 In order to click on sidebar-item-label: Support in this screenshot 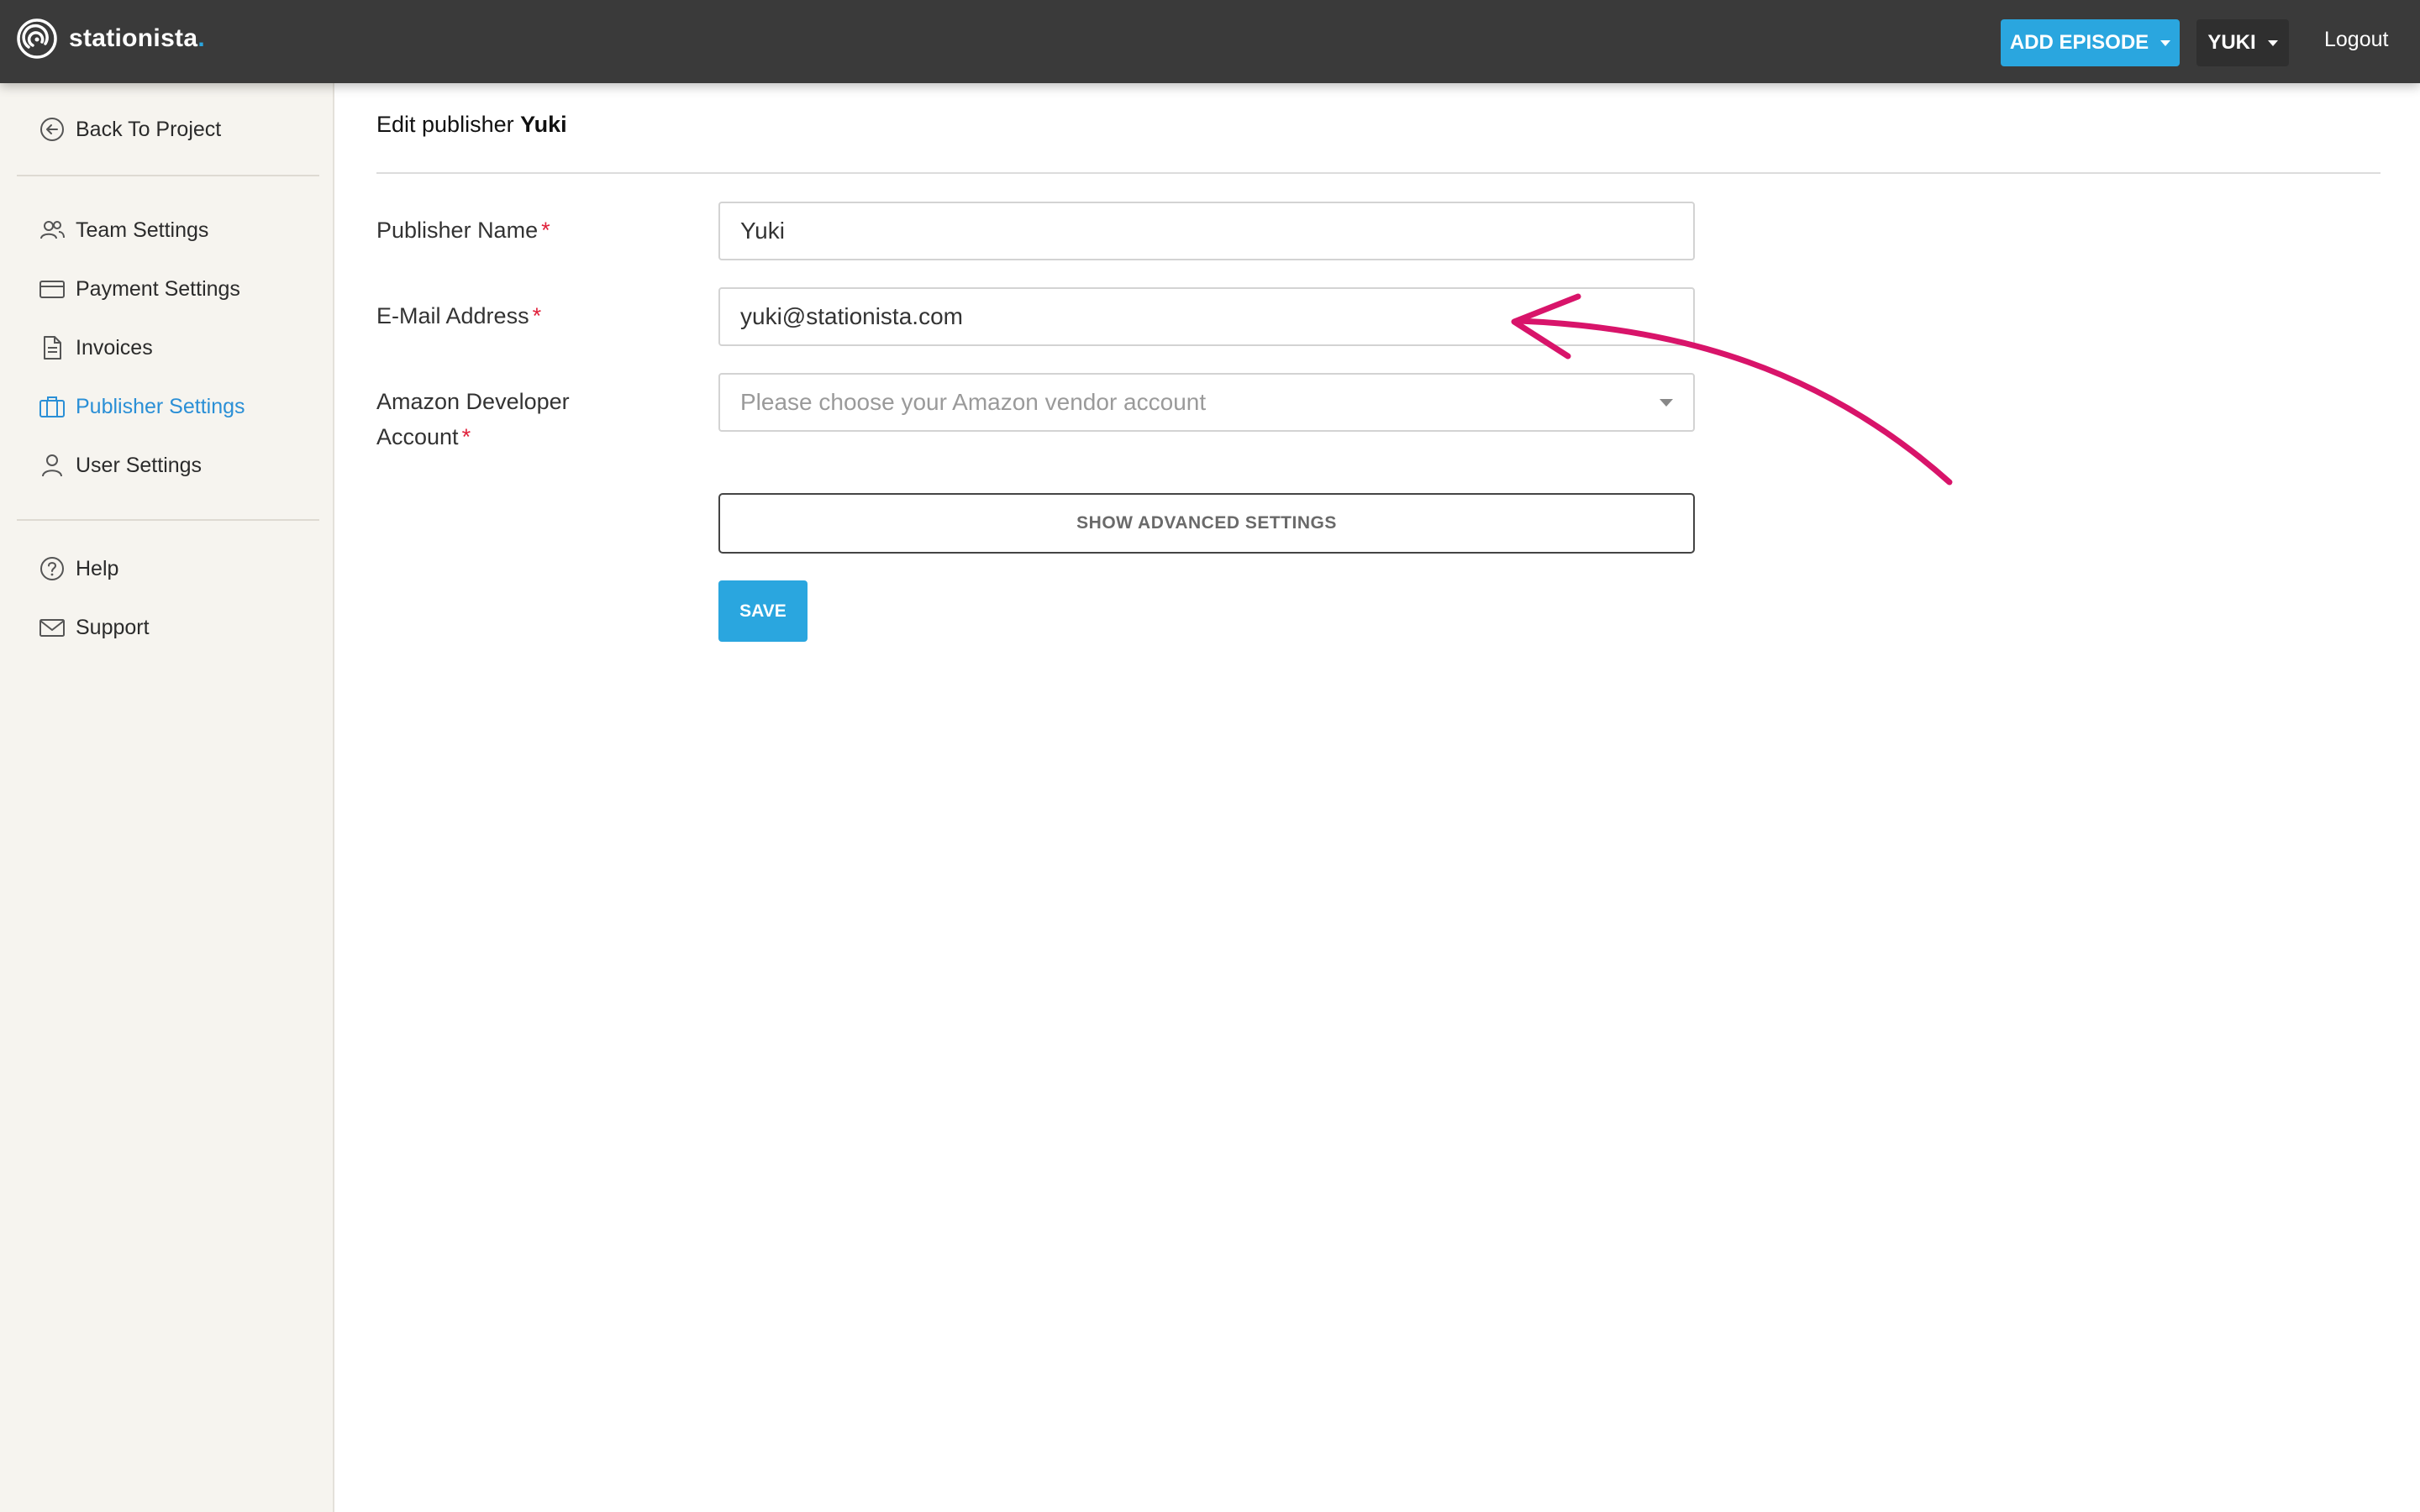, I will do `click(113, 627)`.